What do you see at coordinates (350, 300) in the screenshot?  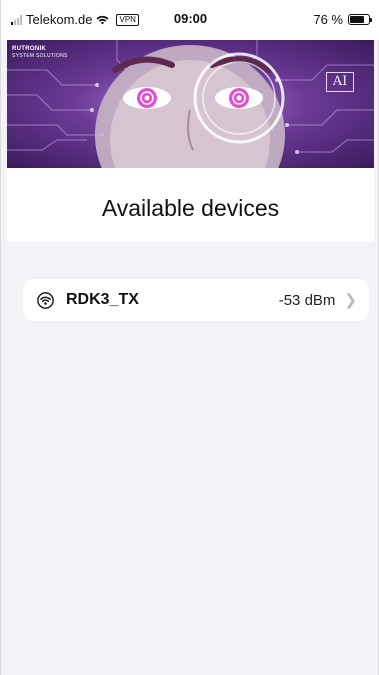 I see `chevron-right-icon: ❯` at bounding box center [350, 300].